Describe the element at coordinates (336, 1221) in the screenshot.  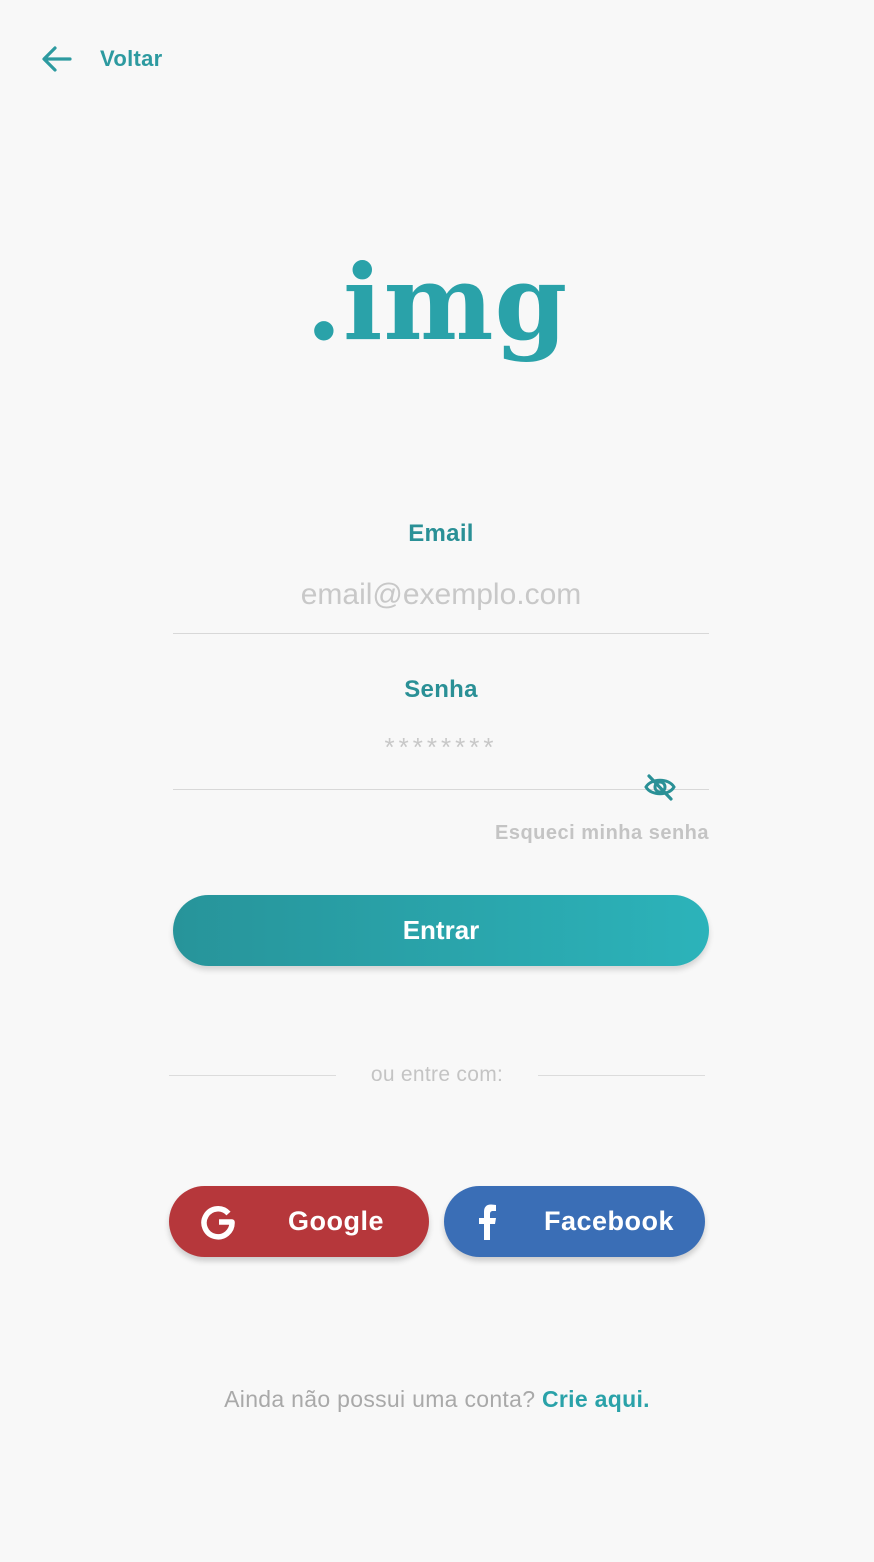
I see `google-button-label: Google` at that location.